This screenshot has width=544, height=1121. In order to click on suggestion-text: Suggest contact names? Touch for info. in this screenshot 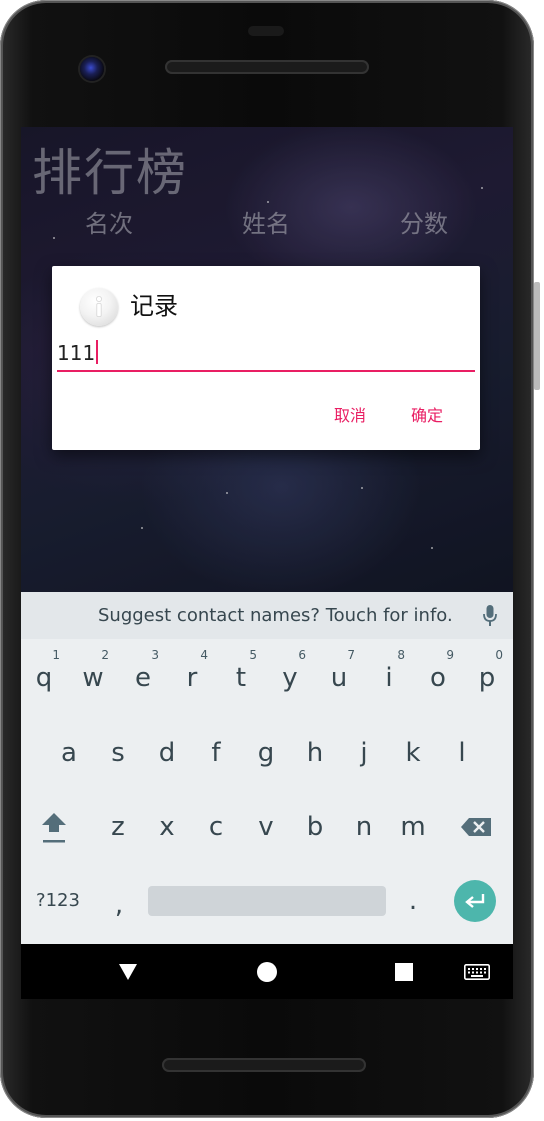, I will do `click(275, 616)`.